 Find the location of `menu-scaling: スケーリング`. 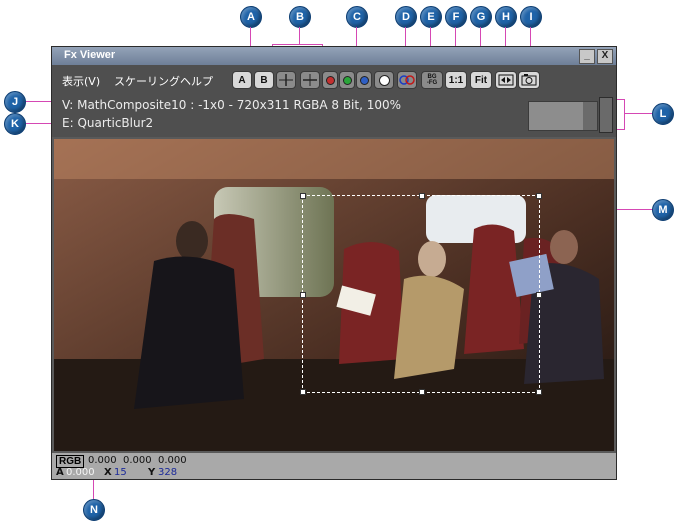

menu-scaling: スケーリング is located at coordinates (147, 81).